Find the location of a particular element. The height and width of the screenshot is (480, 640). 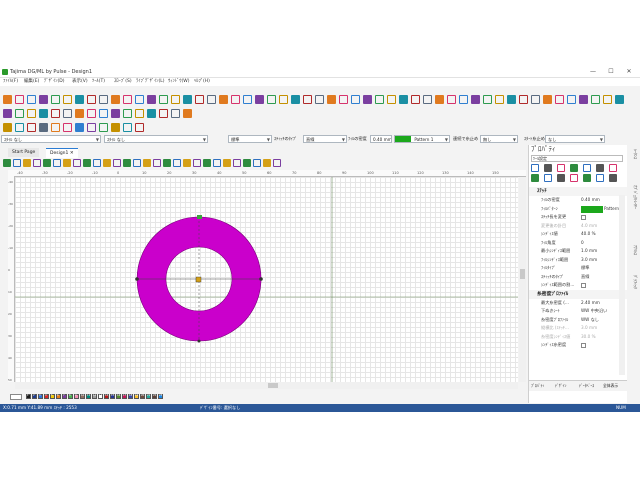

fill-spacing-input: 0.40 mm is located at coordinates (381, 139).